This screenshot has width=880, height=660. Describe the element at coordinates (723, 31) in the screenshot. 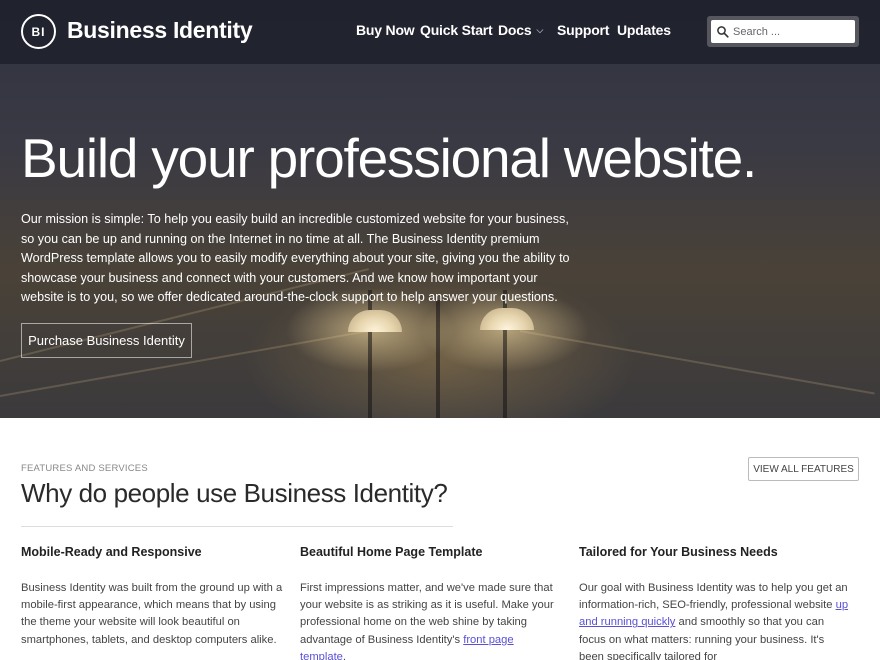

I see `search-icon` at that location.